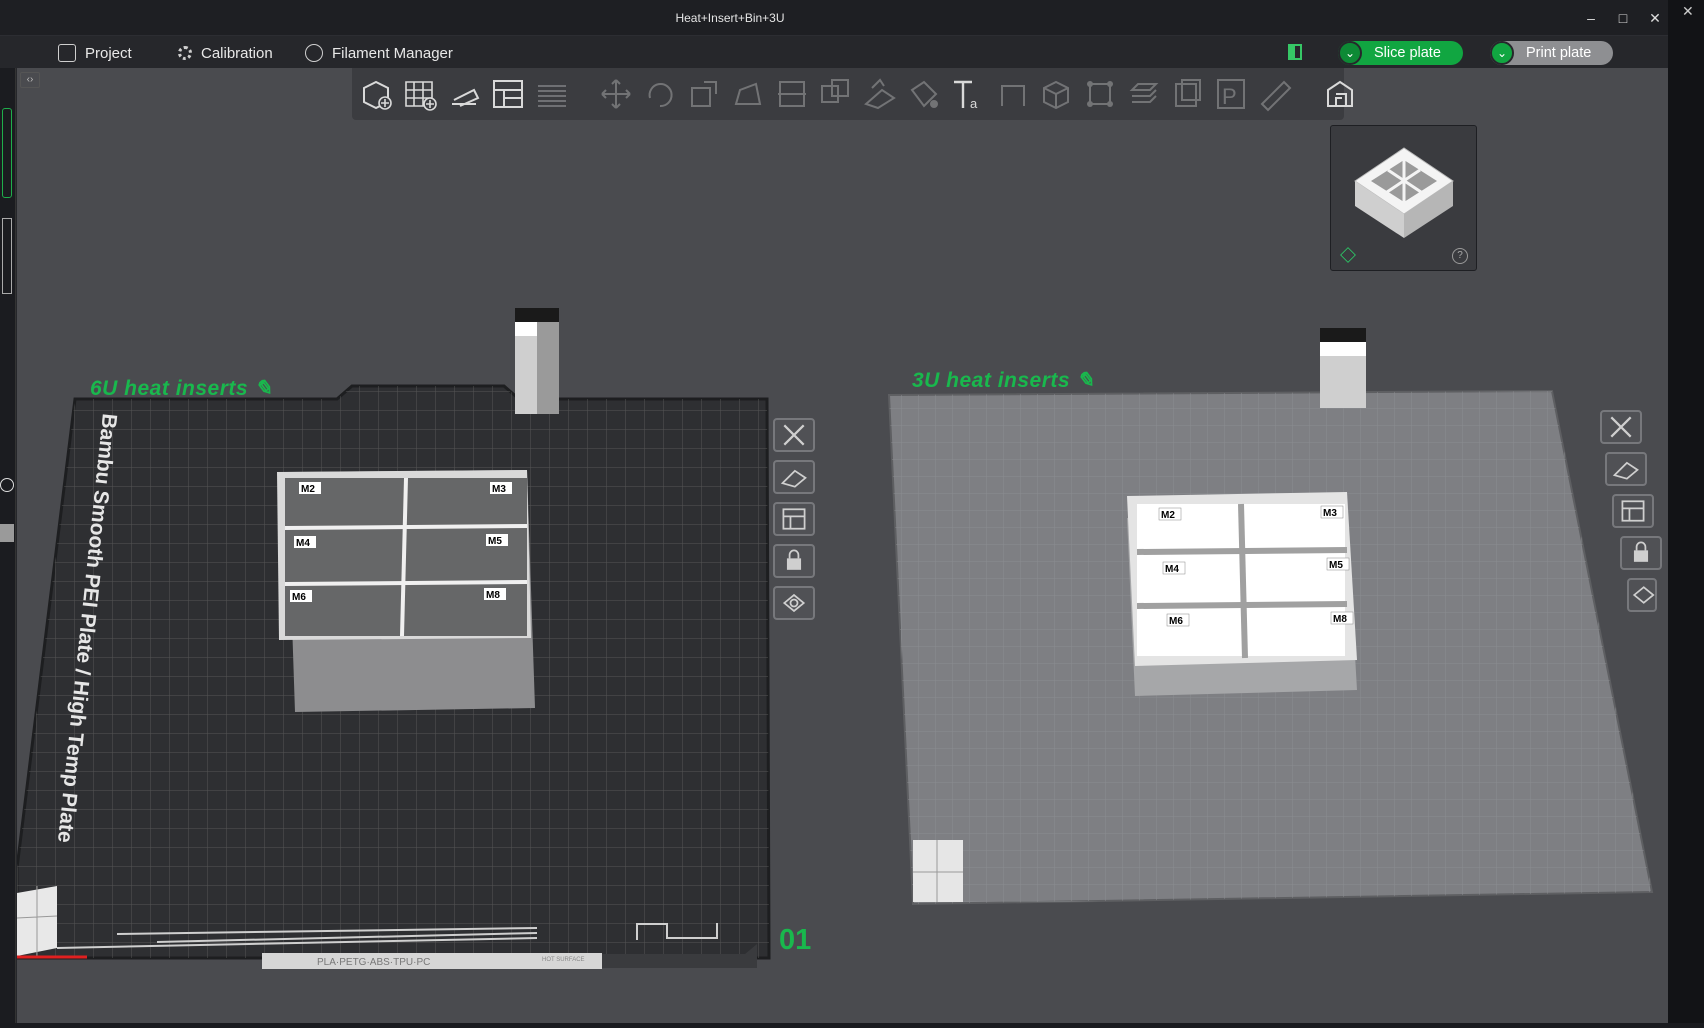 The image size is (1704, 1028). I want to click on seam-paint-icon, so click(924, 94).